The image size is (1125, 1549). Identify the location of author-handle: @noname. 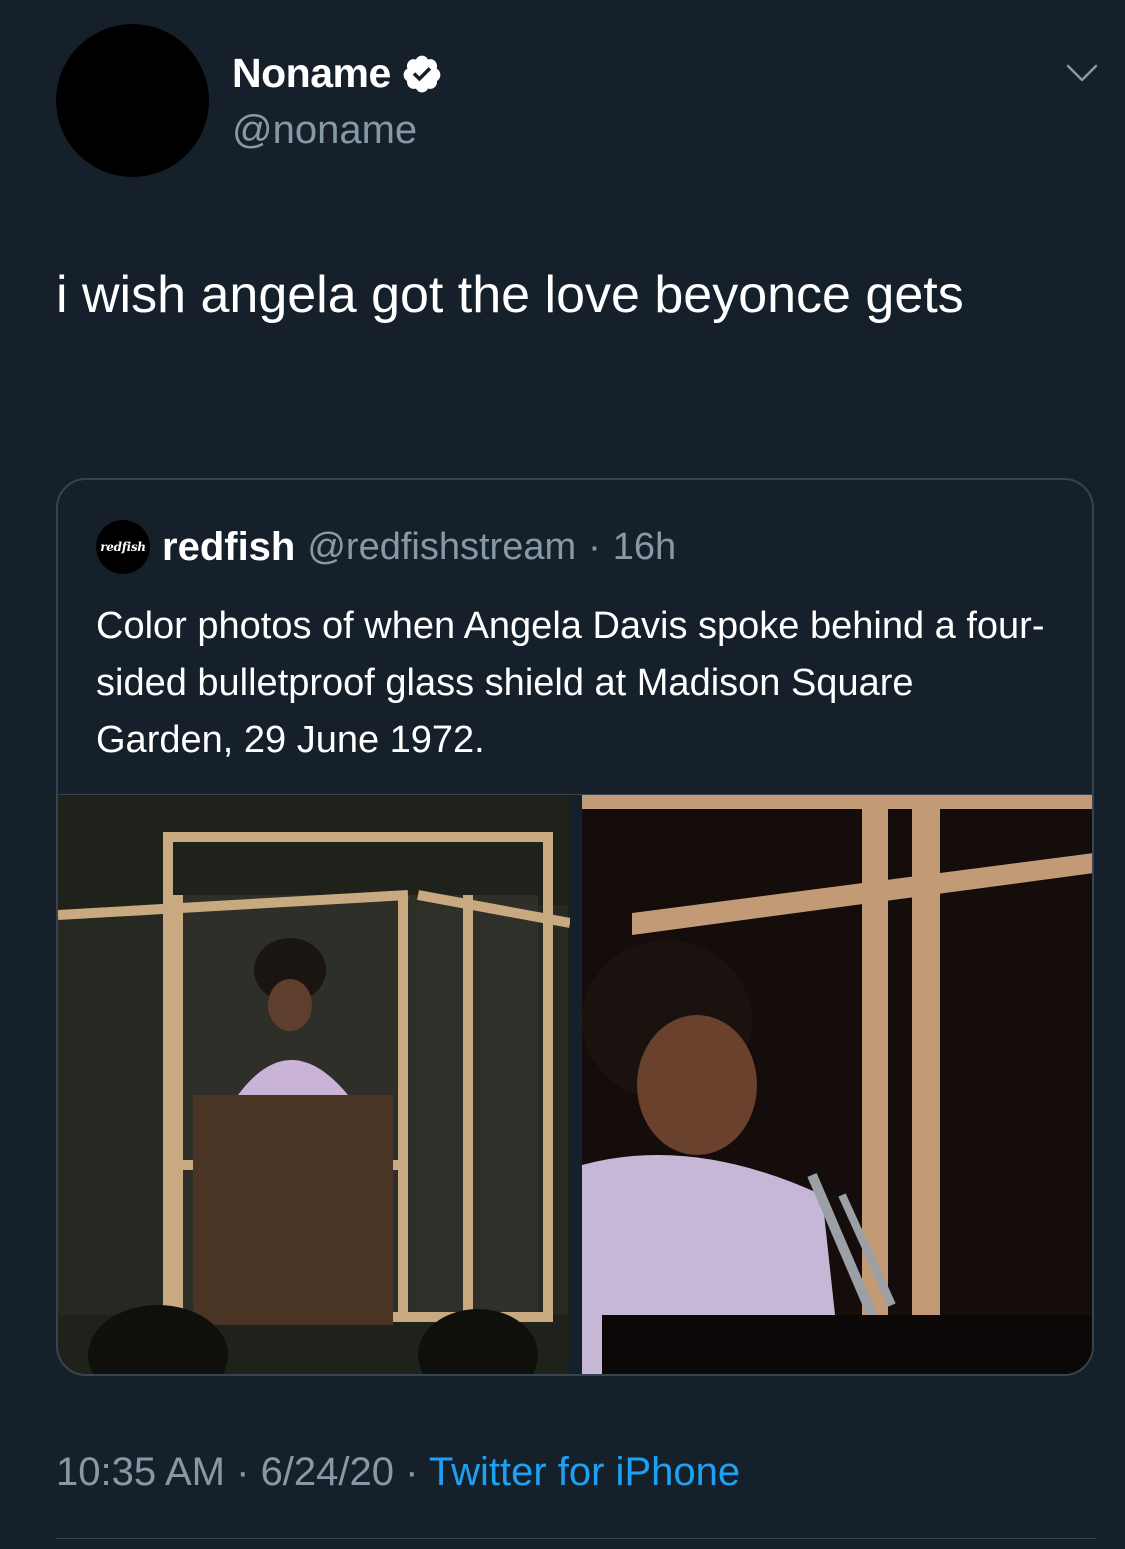
(324, 130).